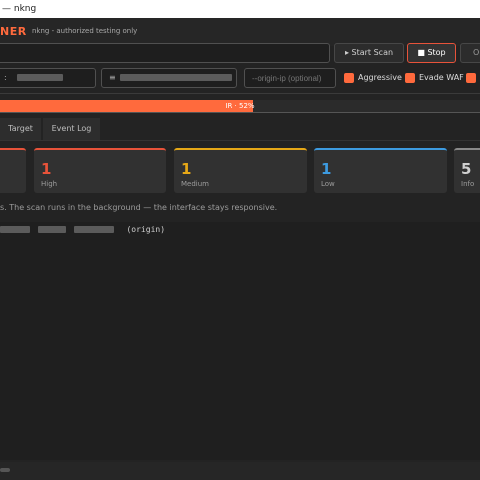 Image resolution: width=480 pixels, height=480 pixels. What do you see at coordinates (100, 170) in the screenshot?
I see `severity-card-high: 1 High` at bounding box center [100, 170].